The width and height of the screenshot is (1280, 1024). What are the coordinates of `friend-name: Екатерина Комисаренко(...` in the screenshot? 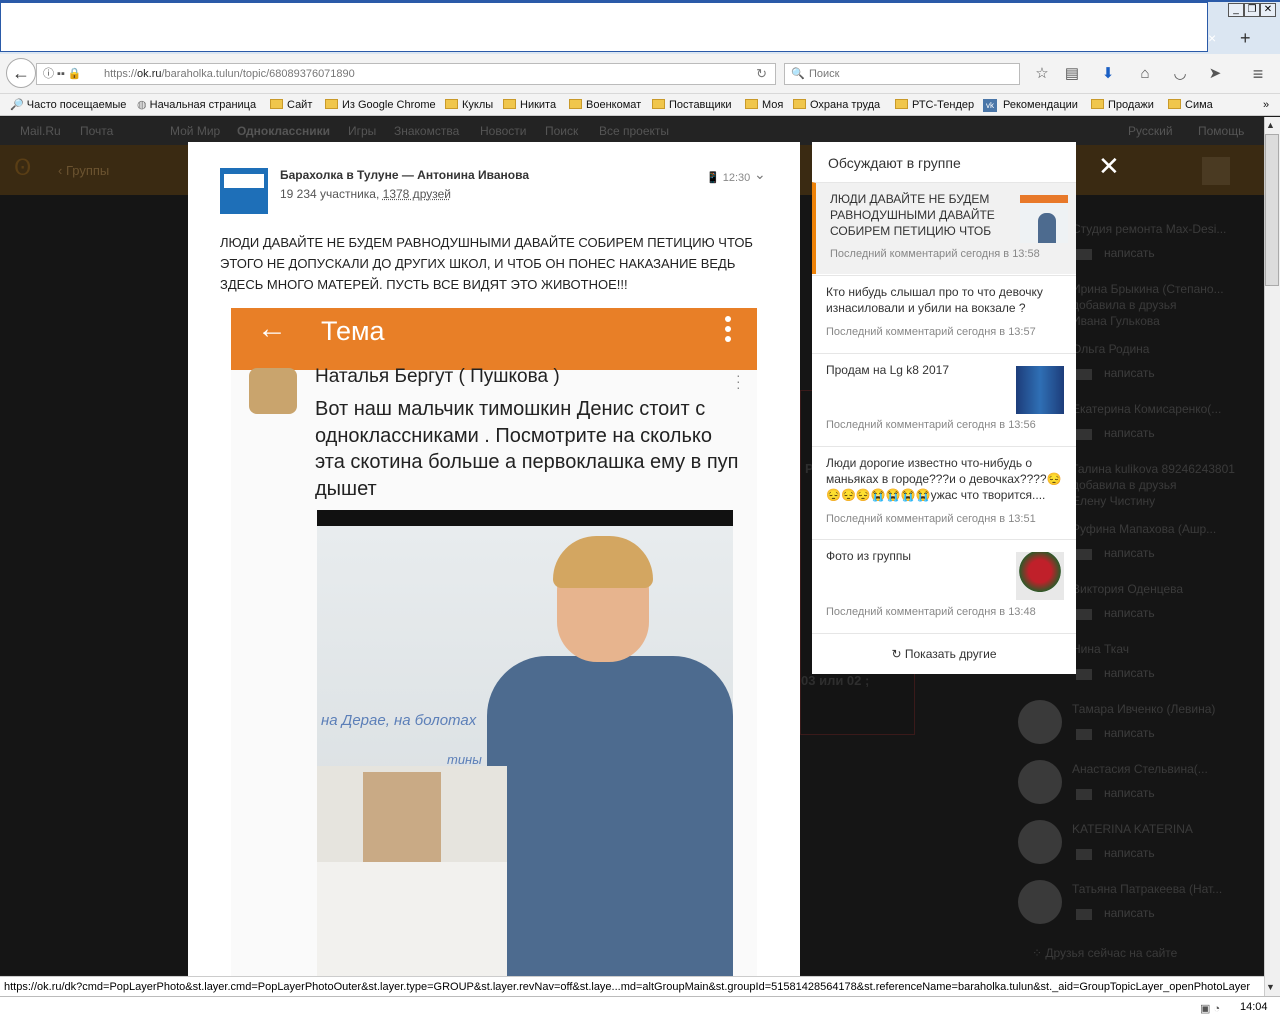 It's located at (1146, 409).